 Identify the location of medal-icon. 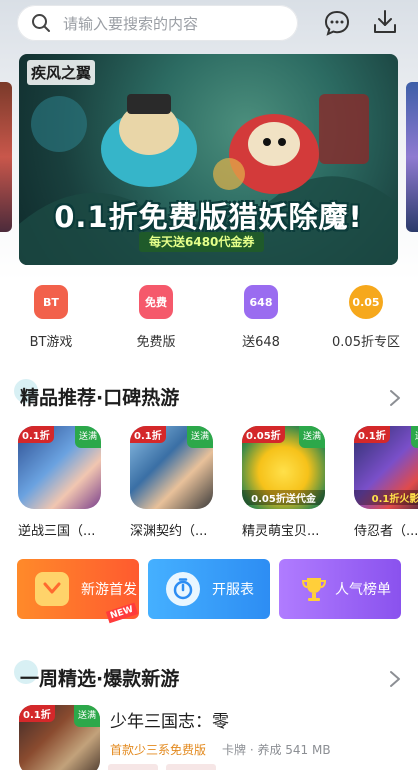
(52, 589).